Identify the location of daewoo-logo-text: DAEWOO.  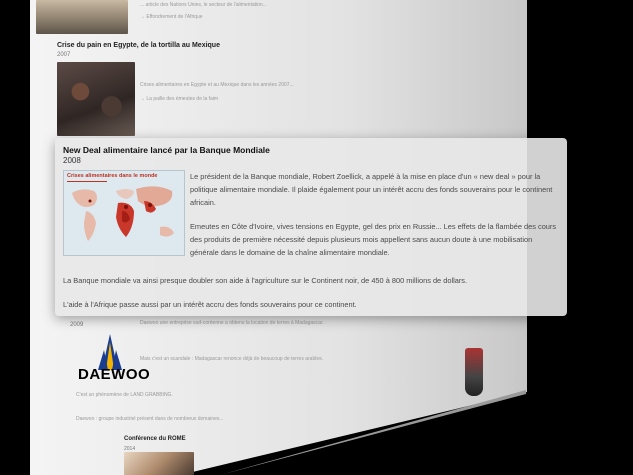
(114, 374).